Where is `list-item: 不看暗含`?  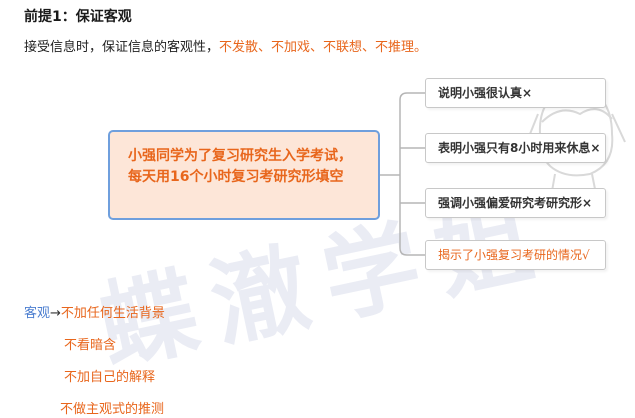 list-item: 不看暗含 is located at coordinates (90, 345).